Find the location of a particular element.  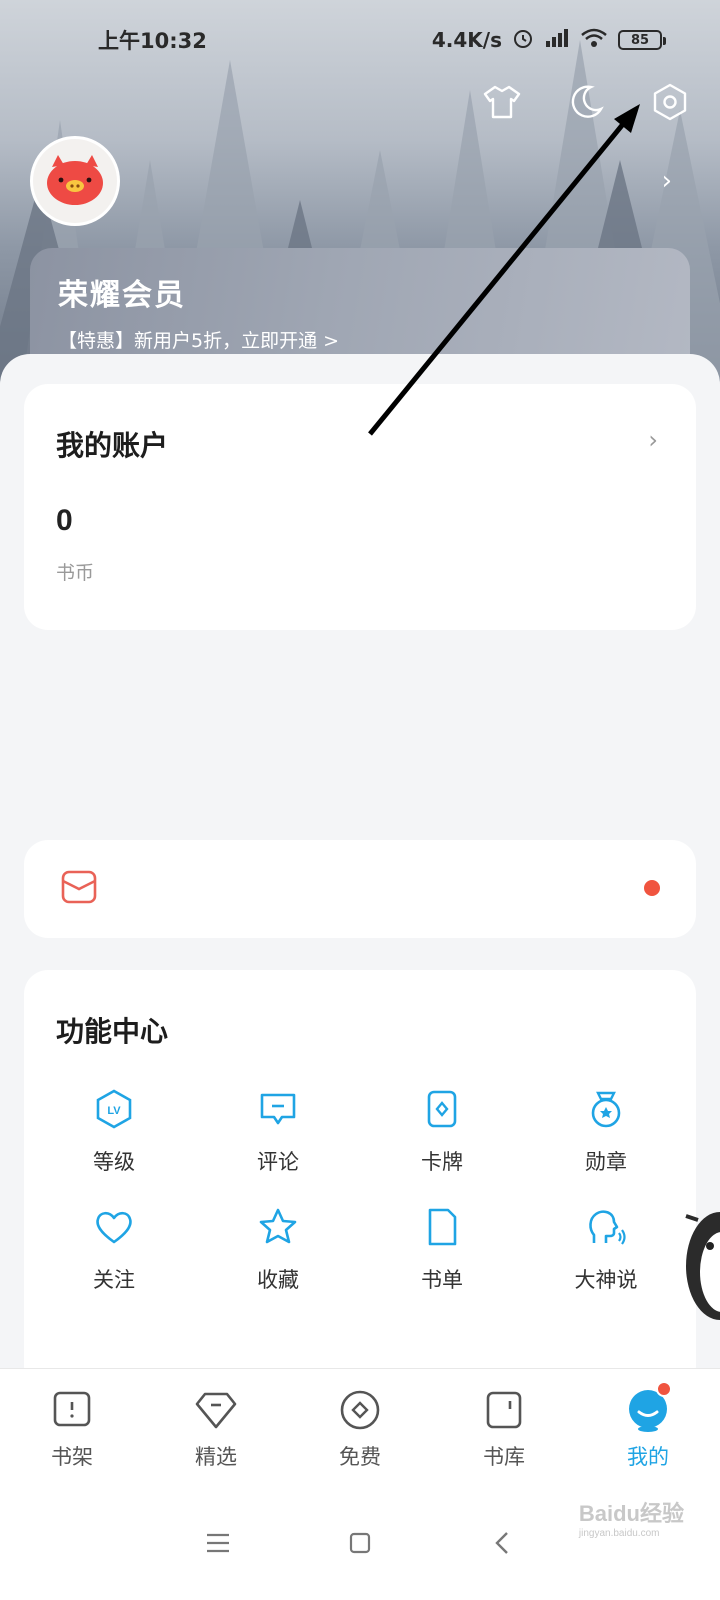

heart-icon is located at coordinates (114, 1227).